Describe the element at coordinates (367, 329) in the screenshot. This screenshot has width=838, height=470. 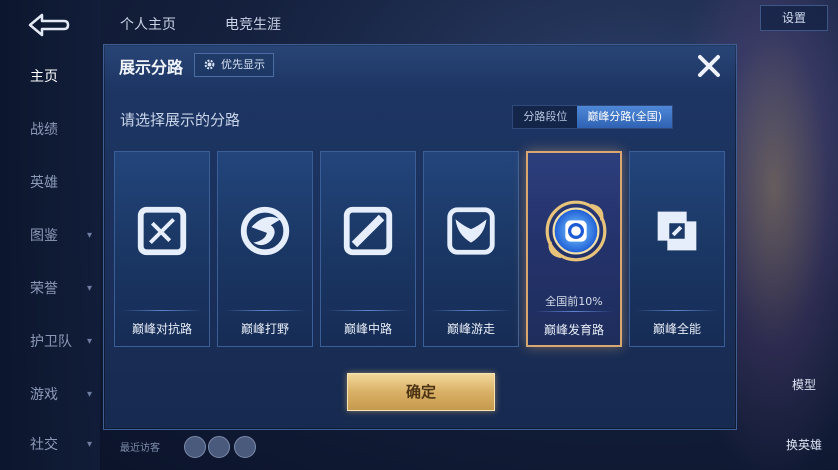
I see `card-label: 巅峰中路` at that location.